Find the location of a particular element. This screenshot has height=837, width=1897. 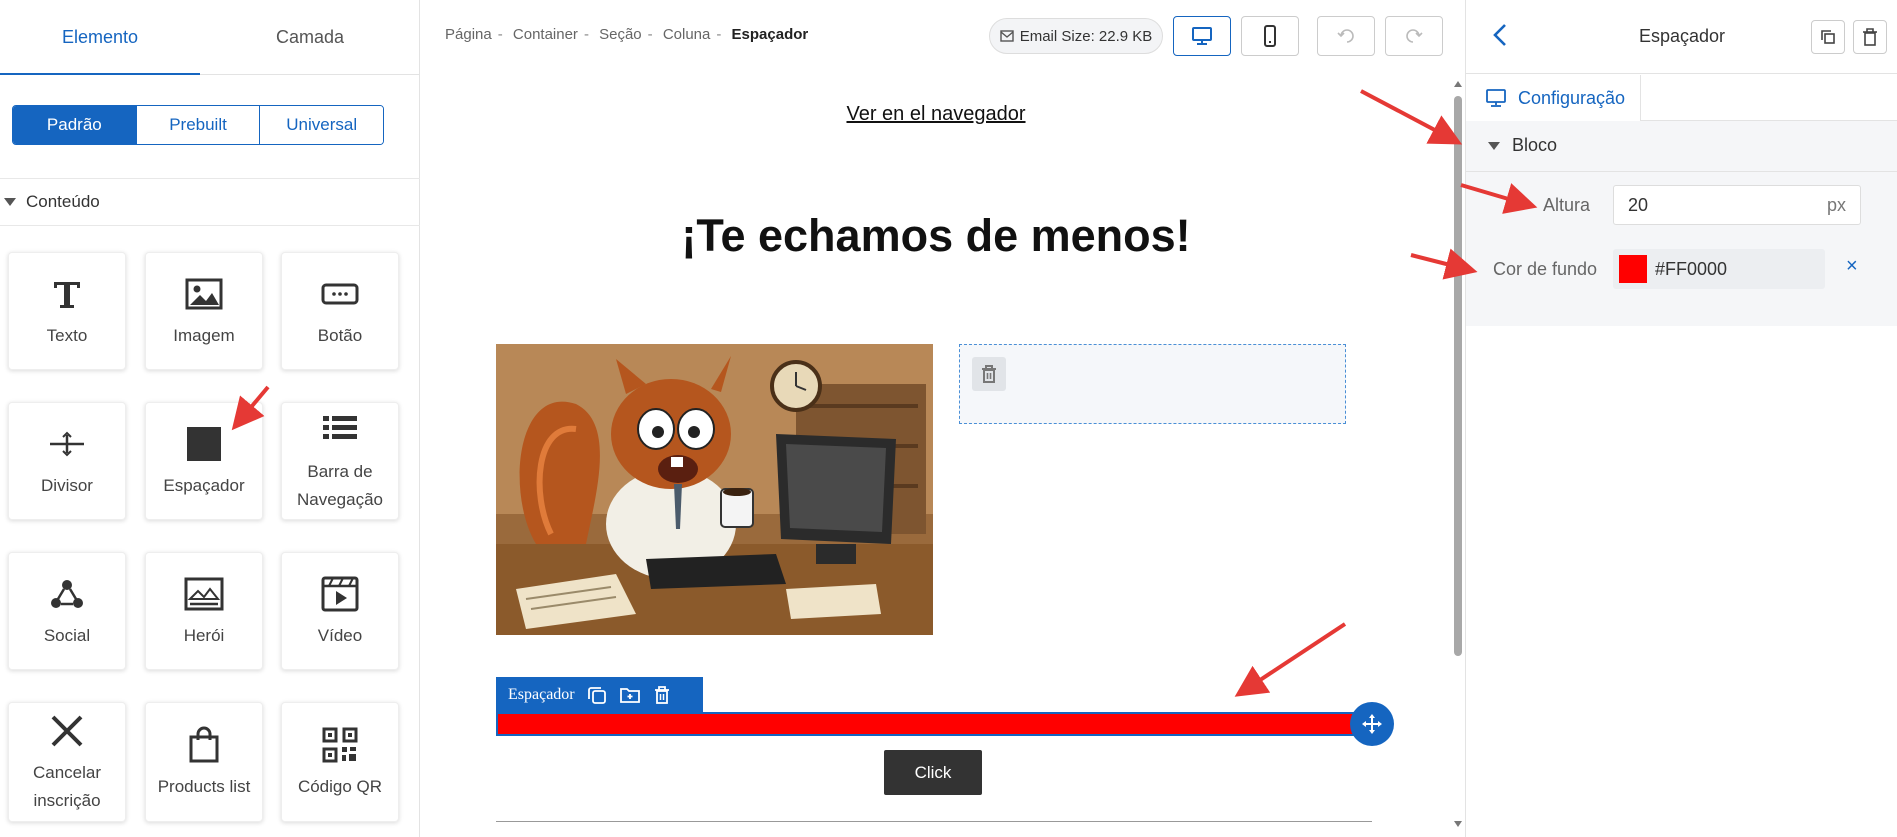

breadcrumb-item: Coluna is located at coordinates (687, 34).